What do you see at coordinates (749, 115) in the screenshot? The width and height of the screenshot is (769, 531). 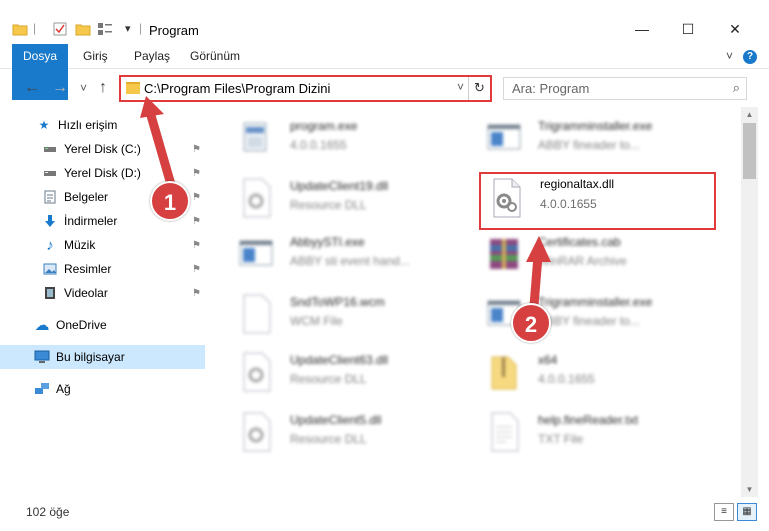 I see `scroll-up-icon: ▲` at bounding box center [749, 115].